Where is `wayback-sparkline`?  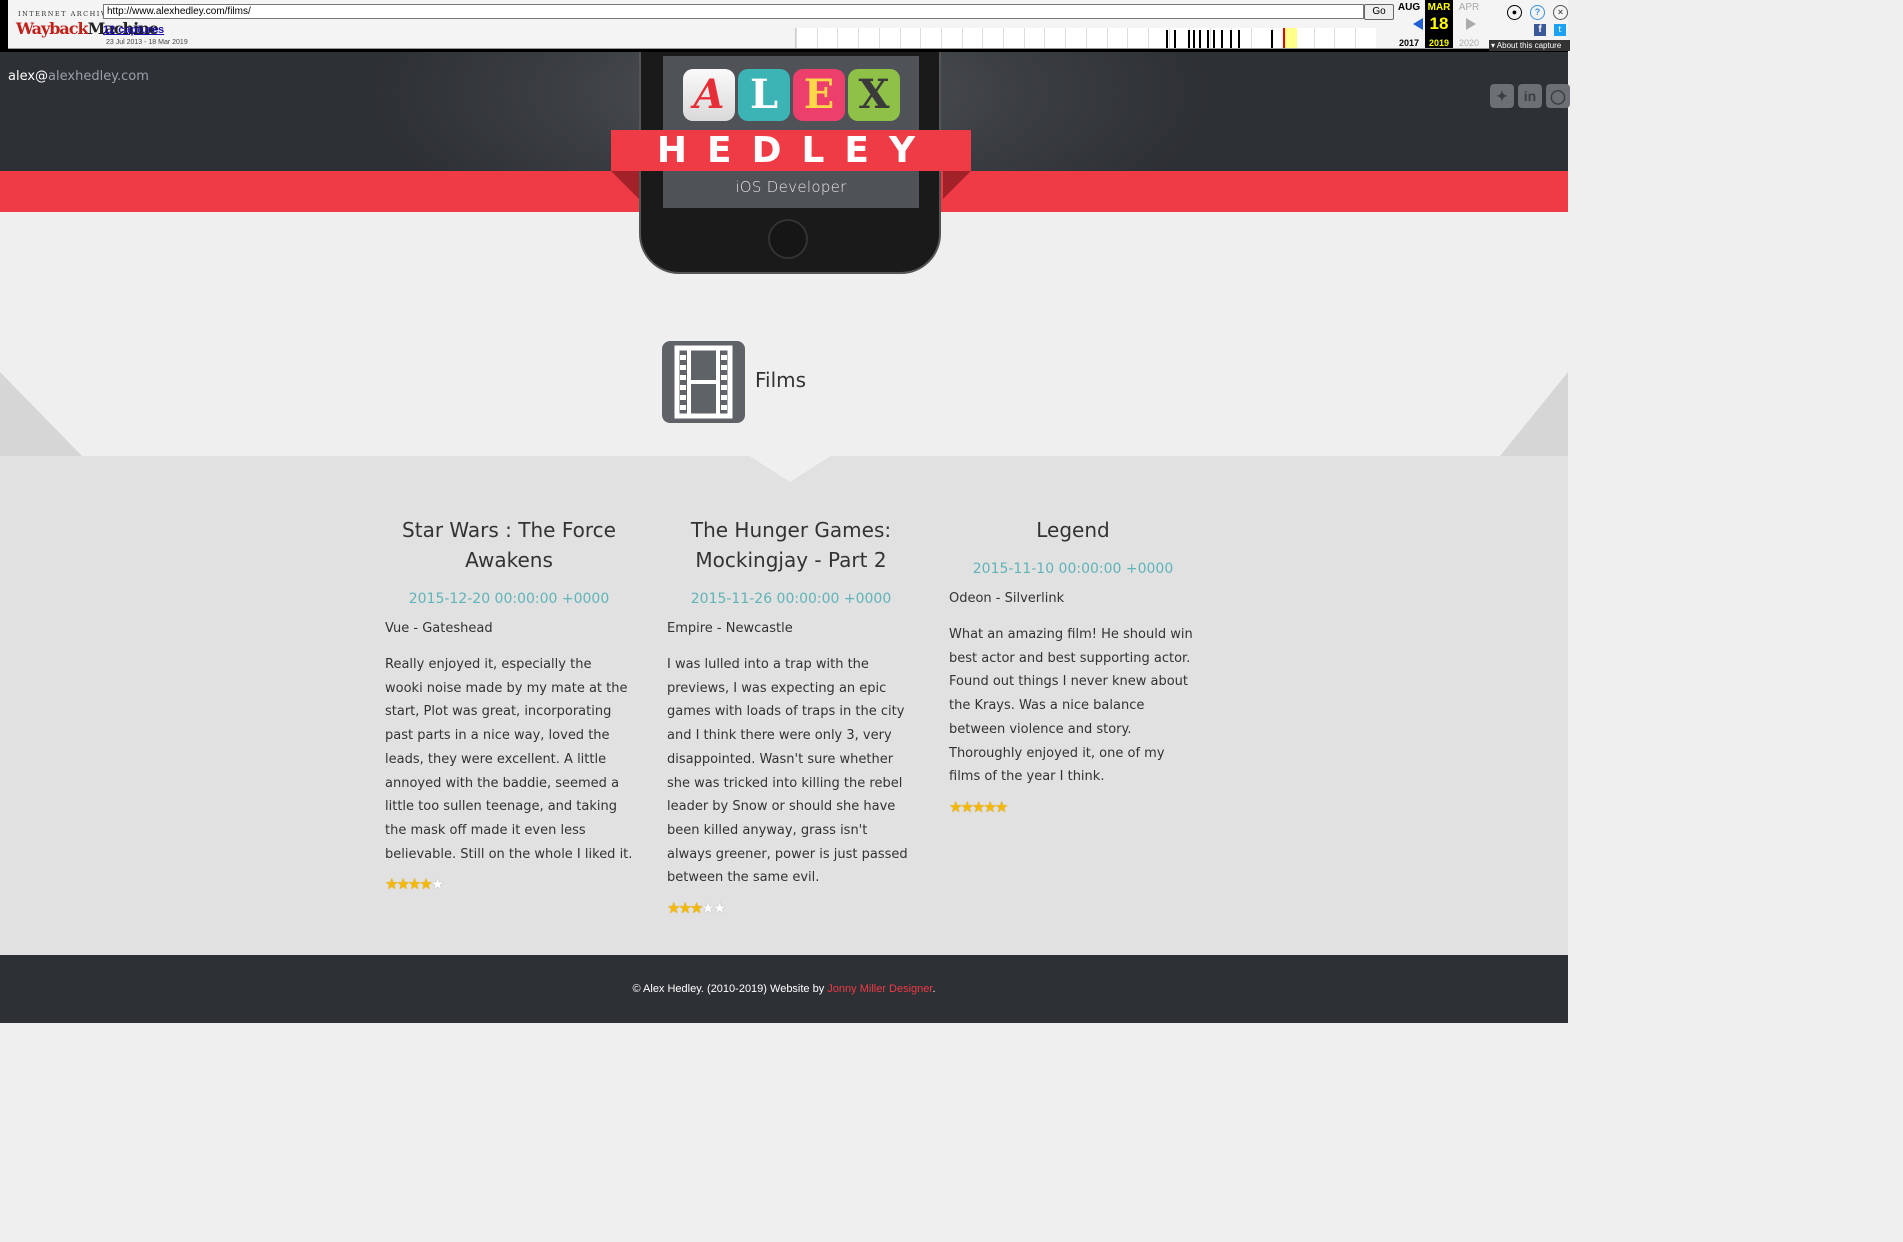 wayback-sparkline is located at coordinates (1085, 38).